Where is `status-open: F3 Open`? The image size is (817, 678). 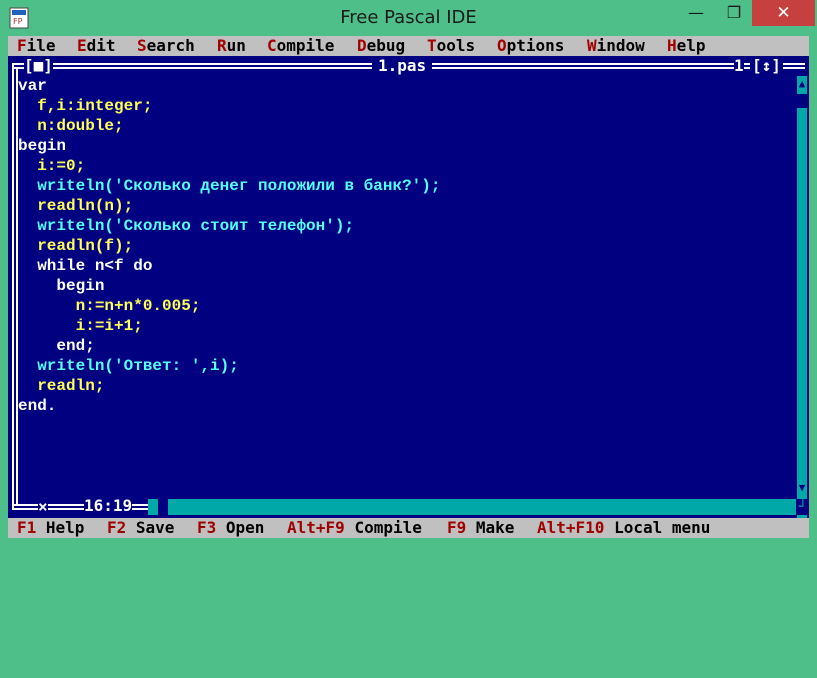
status-open: F3 Open is located at coordinates (230, 528).